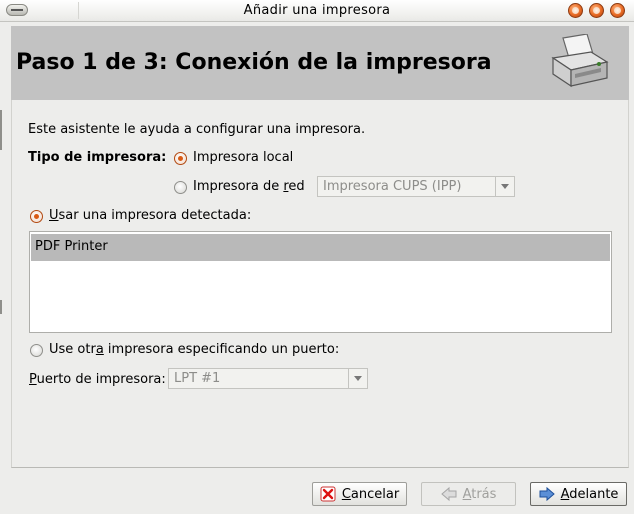 This screenshot has width=634, height=514. What do you see at coordinates (180, 187) in the screenshot?
I see `network-printer-radio` at bounding box center [180, 187].